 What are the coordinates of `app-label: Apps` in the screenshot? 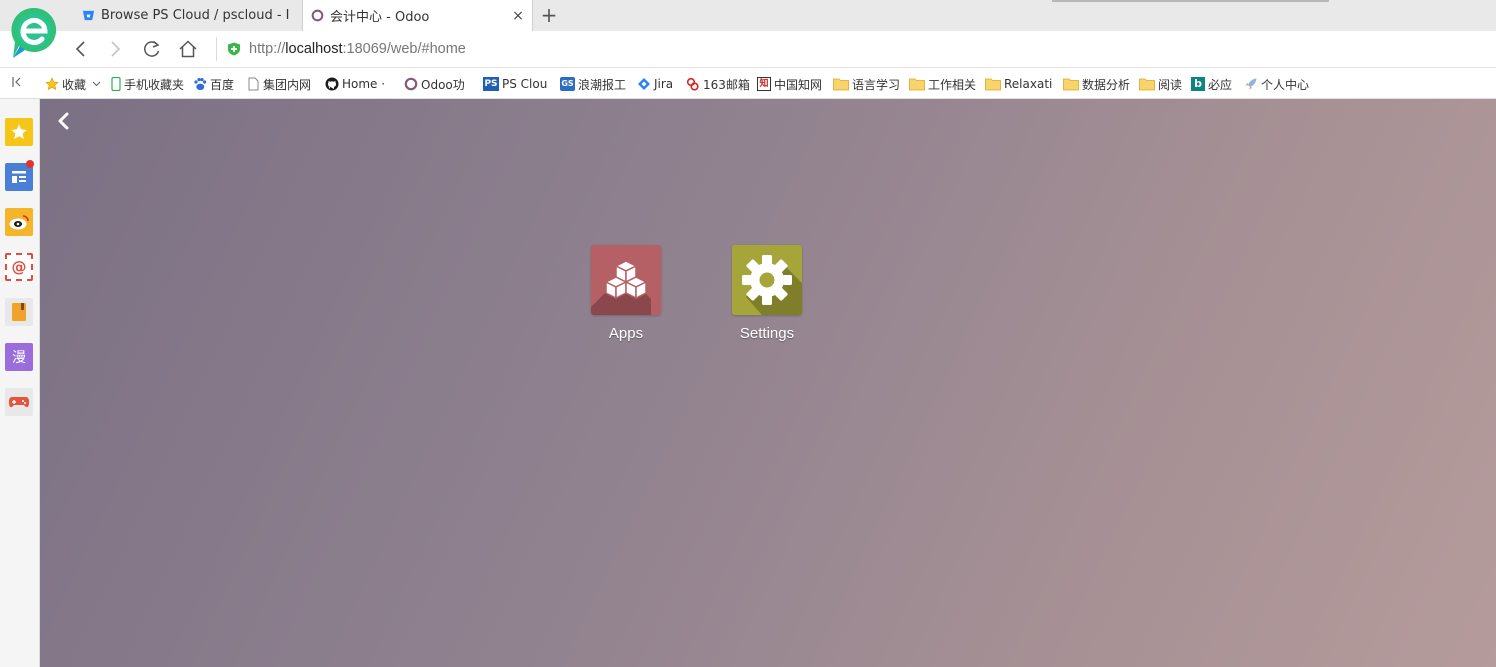 It's located at (626, 333).